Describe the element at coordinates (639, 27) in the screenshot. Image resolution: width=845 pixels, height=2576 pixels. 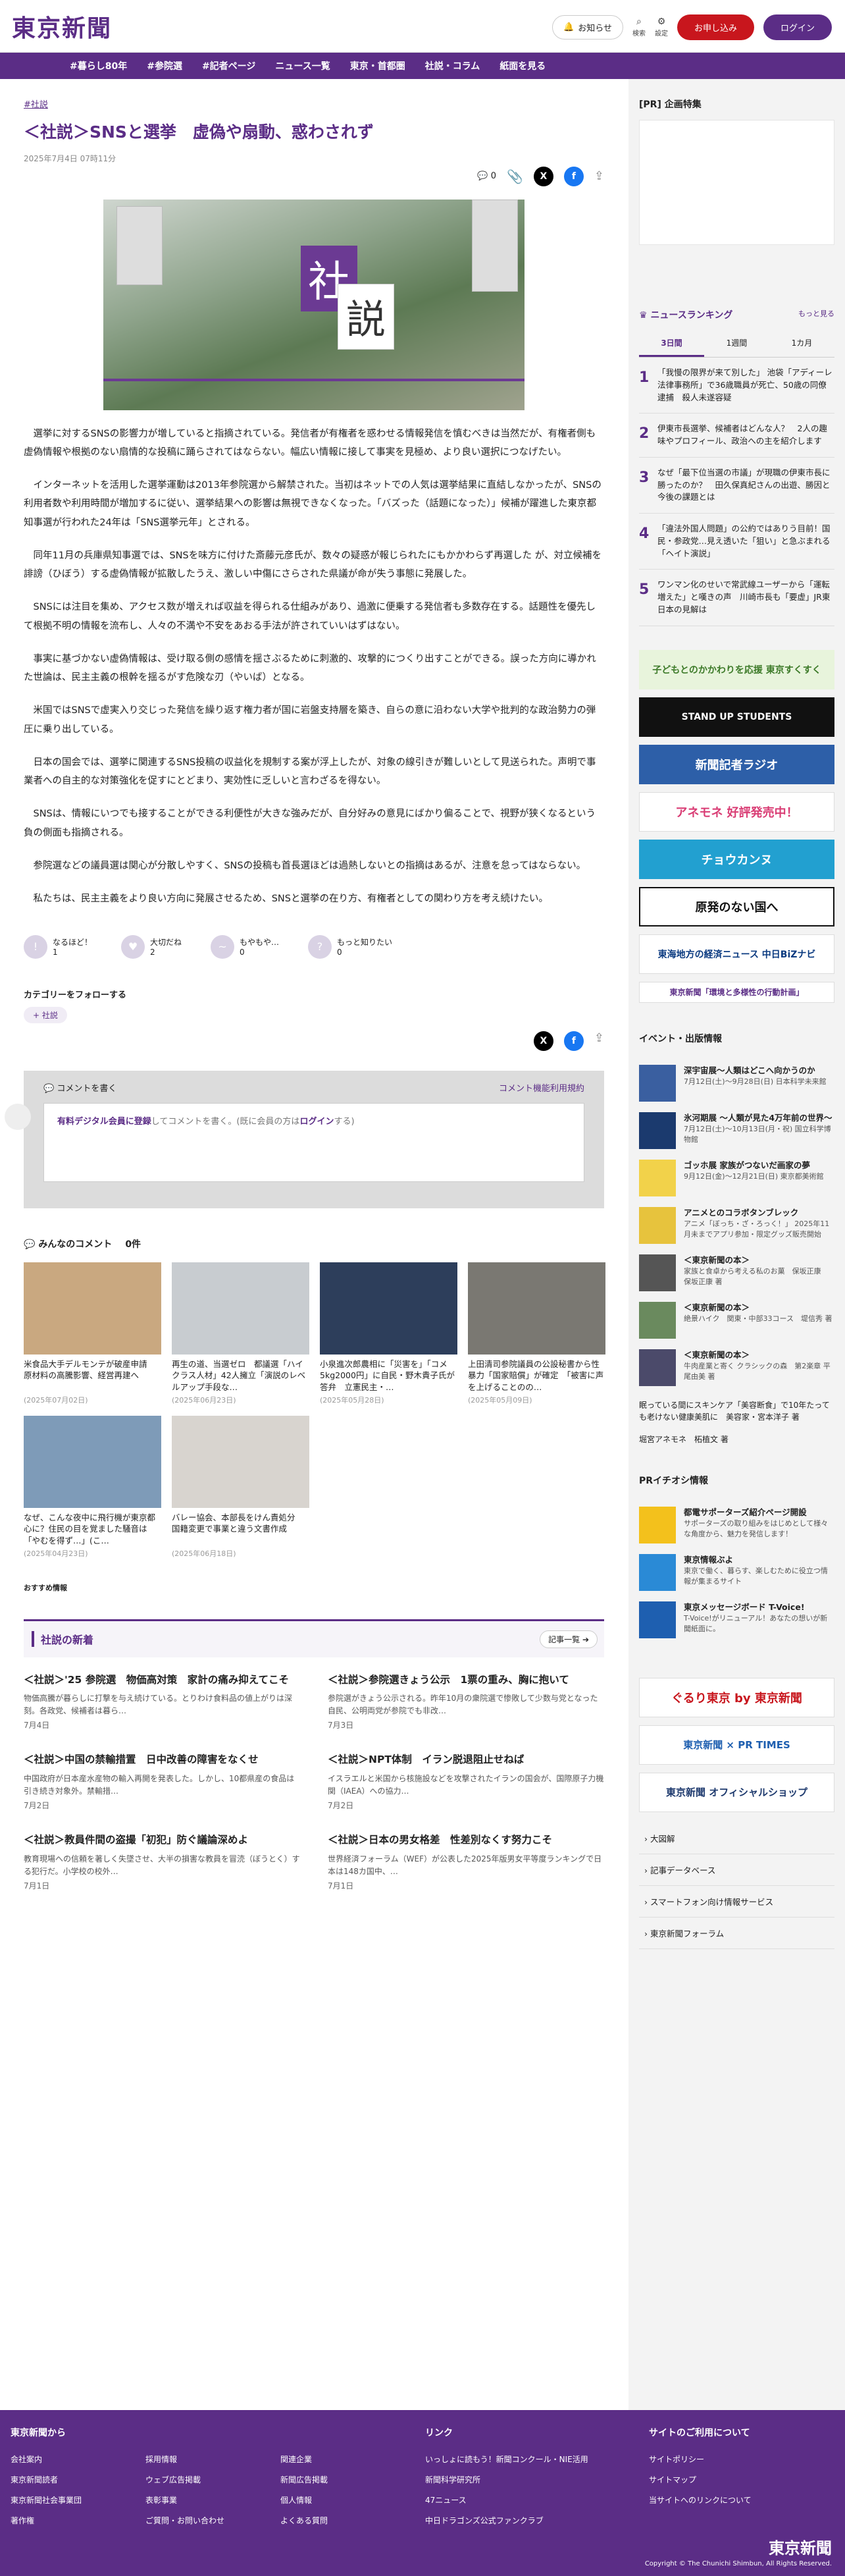
I see `search-button: ⌕ 検索` at that location.